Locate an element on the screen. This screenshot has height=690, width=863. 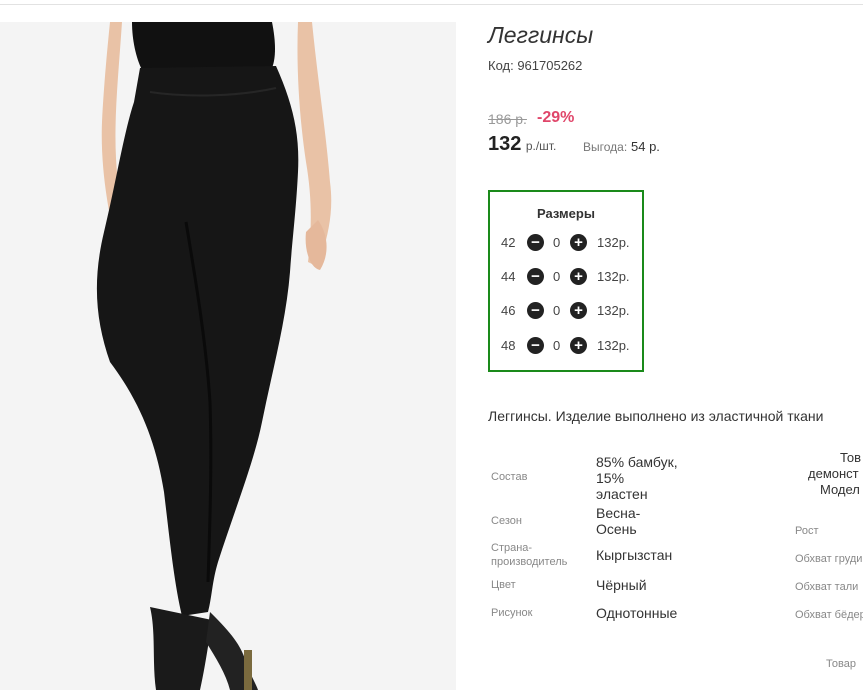
size-label: 44 is located at coordinates (508, 276).